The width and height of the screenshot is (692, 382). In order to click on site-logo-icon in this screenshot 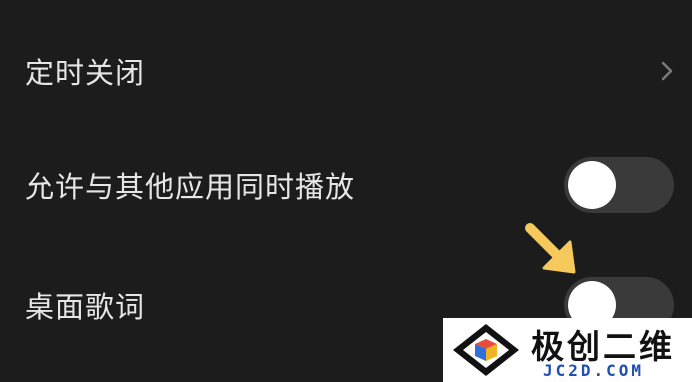, I will do `click(486, 350)`.